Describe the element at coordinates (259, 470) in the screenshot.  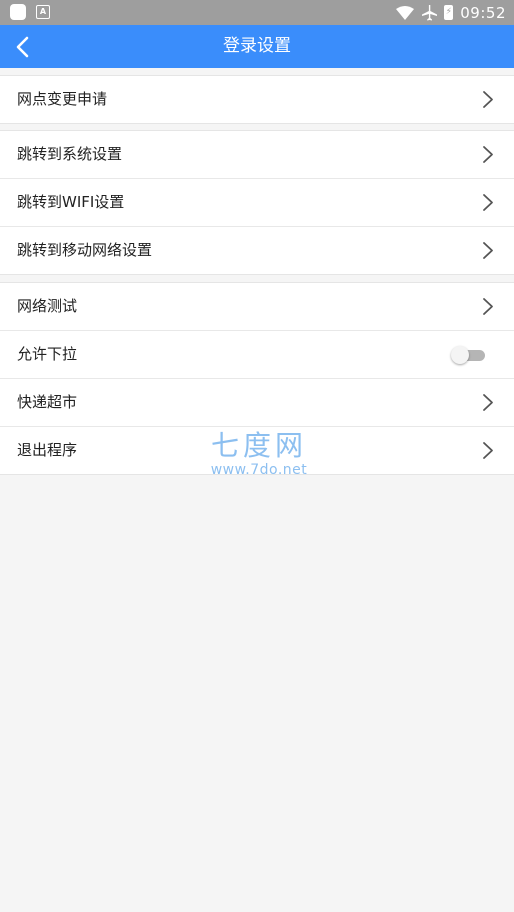
I see `watermark-url: www.7do.net` at that location.